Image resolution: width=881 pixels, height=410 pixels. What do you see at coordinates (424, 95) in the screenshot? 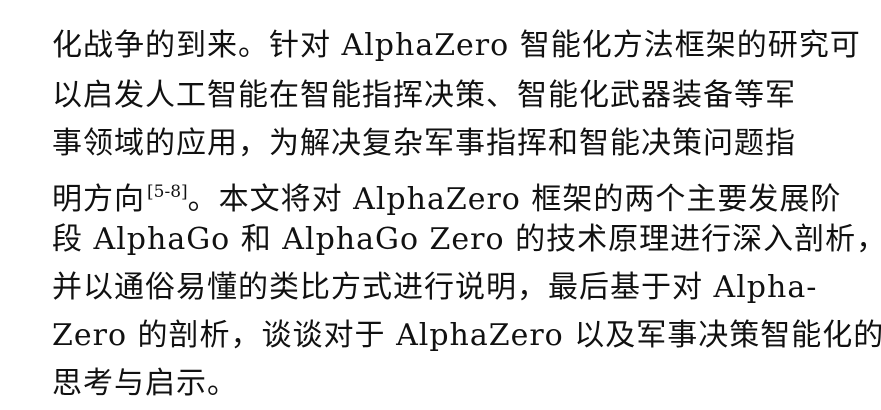
I see `paragraph-line-2: 以启发人工智能在智能指挥决策、智能化武器装备等军` at bounding box center [424, 95].